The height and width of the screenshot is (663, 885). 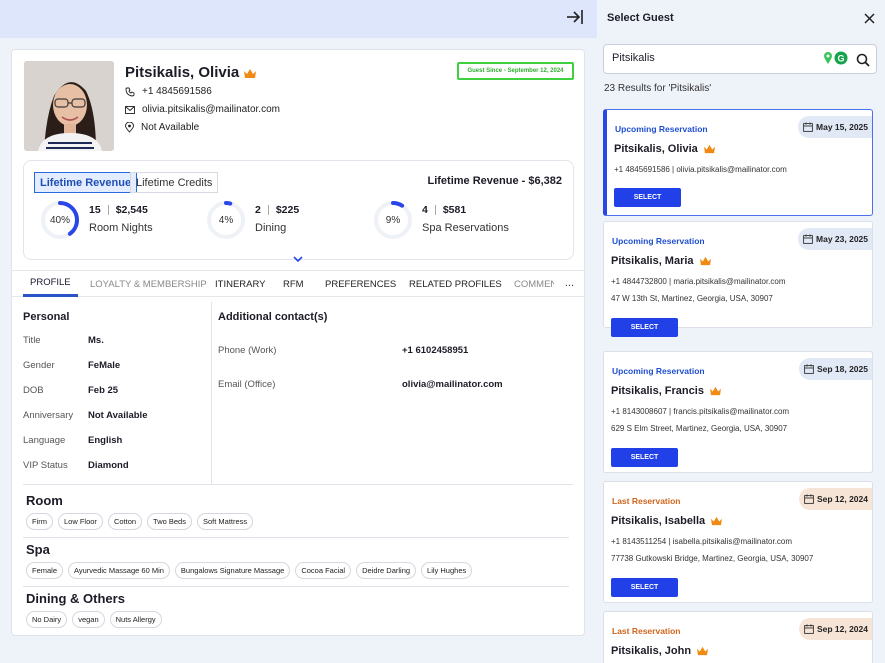 I want to click on guest-email: olivia.pitsikalis@mailinator.com, so click(x=202, y=109).